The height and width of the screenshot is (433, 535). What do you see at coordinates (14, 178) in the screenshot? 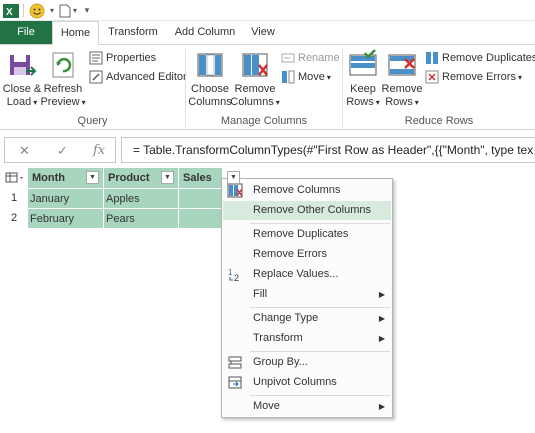
I see `table-menu-button` at bounding box center [14, 178].